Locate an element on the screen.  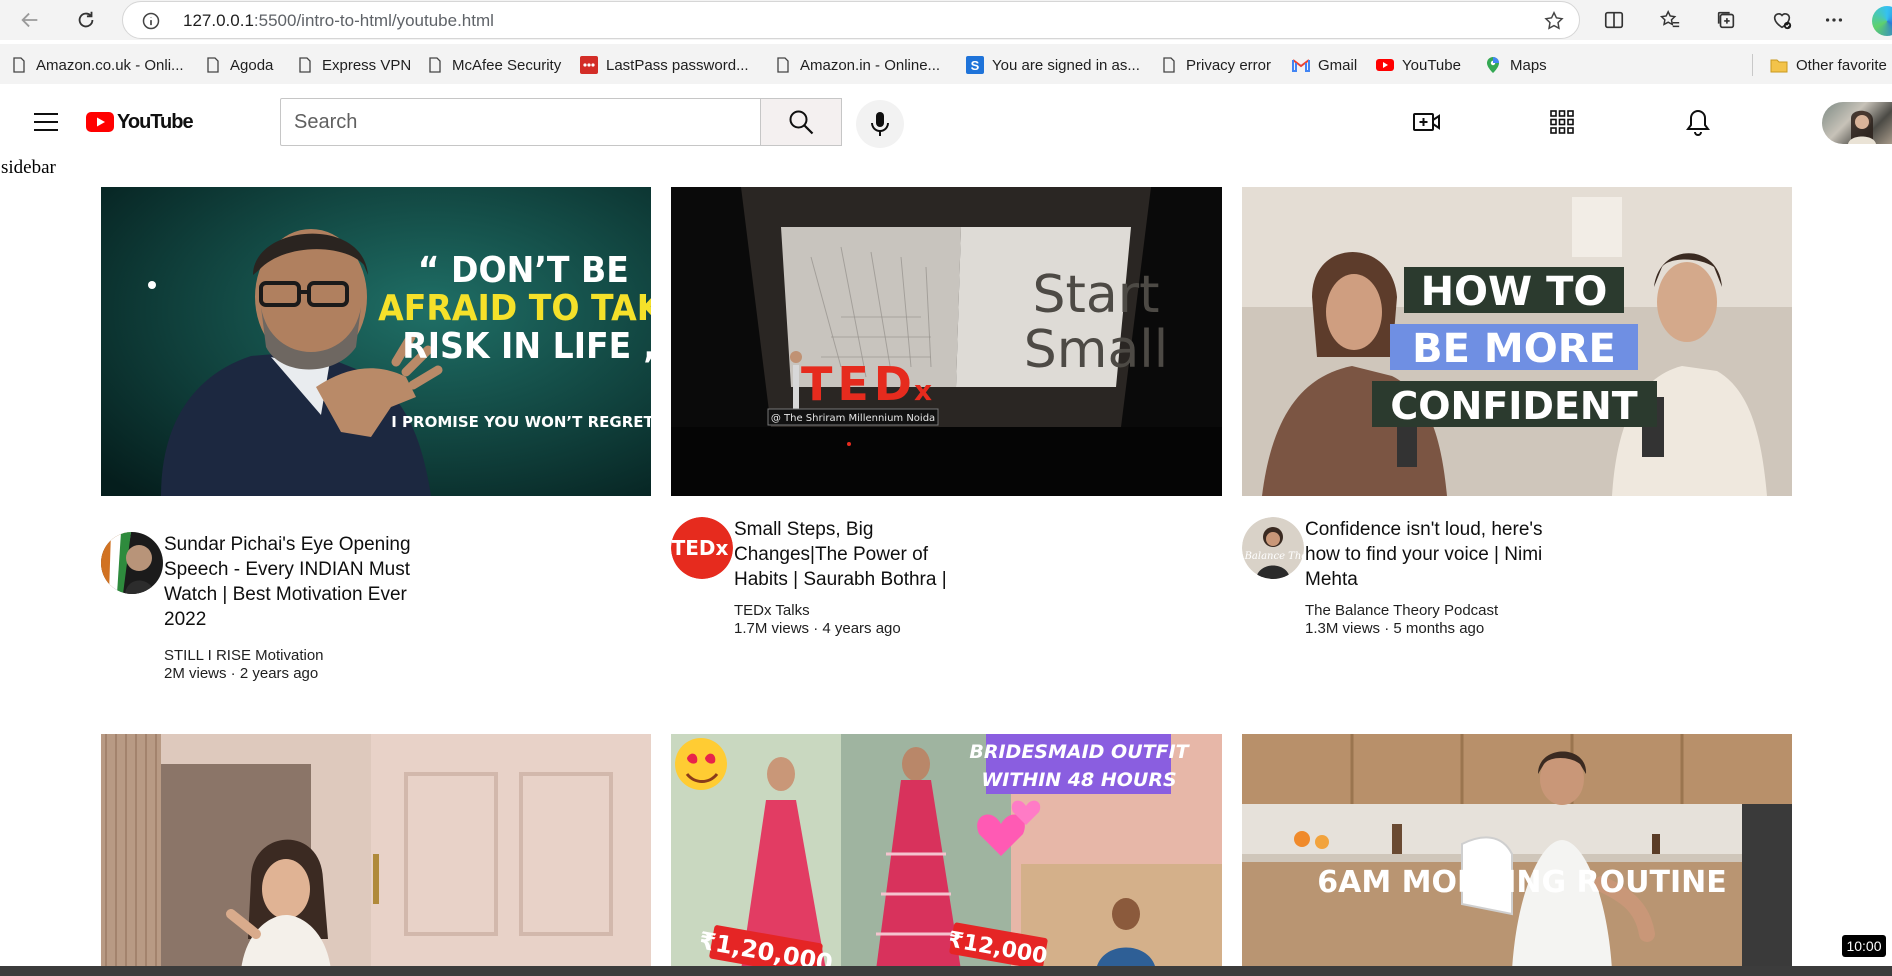
bookmark-label: Agoda is located at coordinates (252, 65).